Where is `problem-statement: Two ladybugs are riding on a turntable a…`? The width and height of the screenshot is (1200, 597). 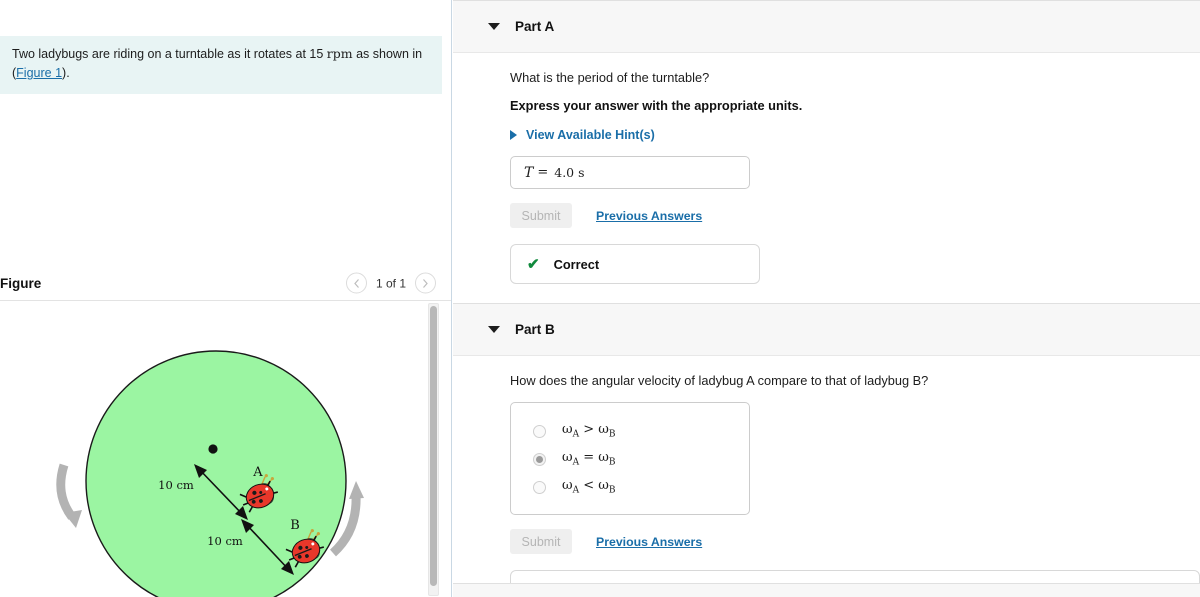 problem-statement: Two ladybugs are riding on a turntable a… is located at coordinates (221, 65).